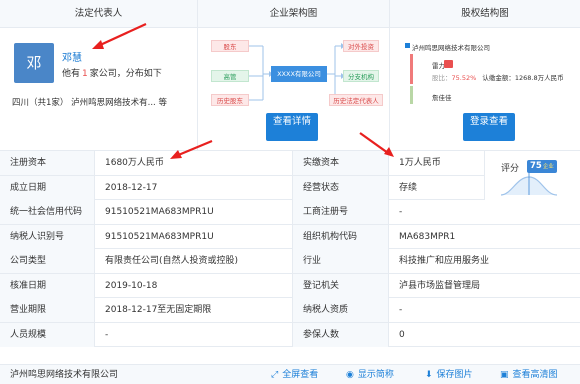  What do you see at coordinates (47, 261) in the screenshot?
I see `field-label: 公司类型` at bounding box center [47, 261].